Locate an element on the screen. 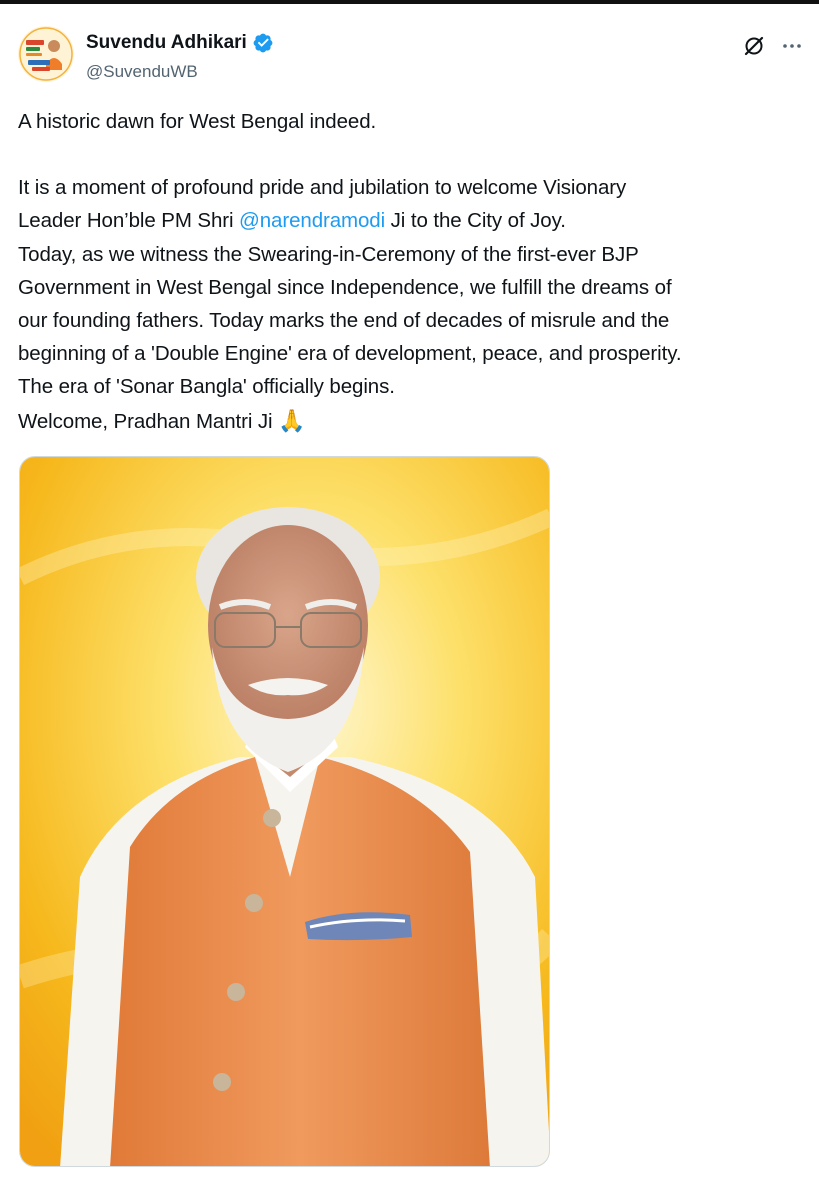 This screenshot has height=1182, width=819. avatar-image is located at coordinates (46, 54).